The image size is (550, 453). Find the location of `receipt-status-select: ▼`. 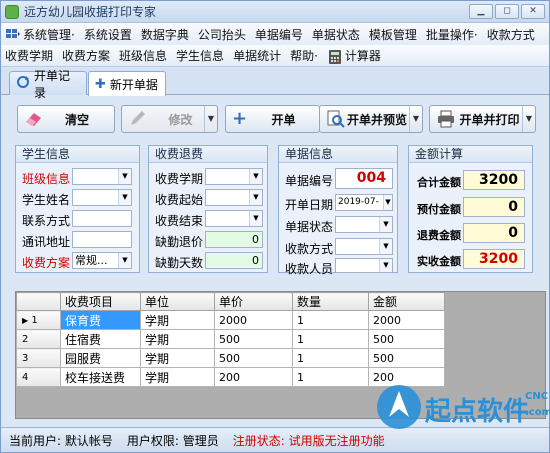

receipt-status-select: ▼ is located at coordinates (364, 224).